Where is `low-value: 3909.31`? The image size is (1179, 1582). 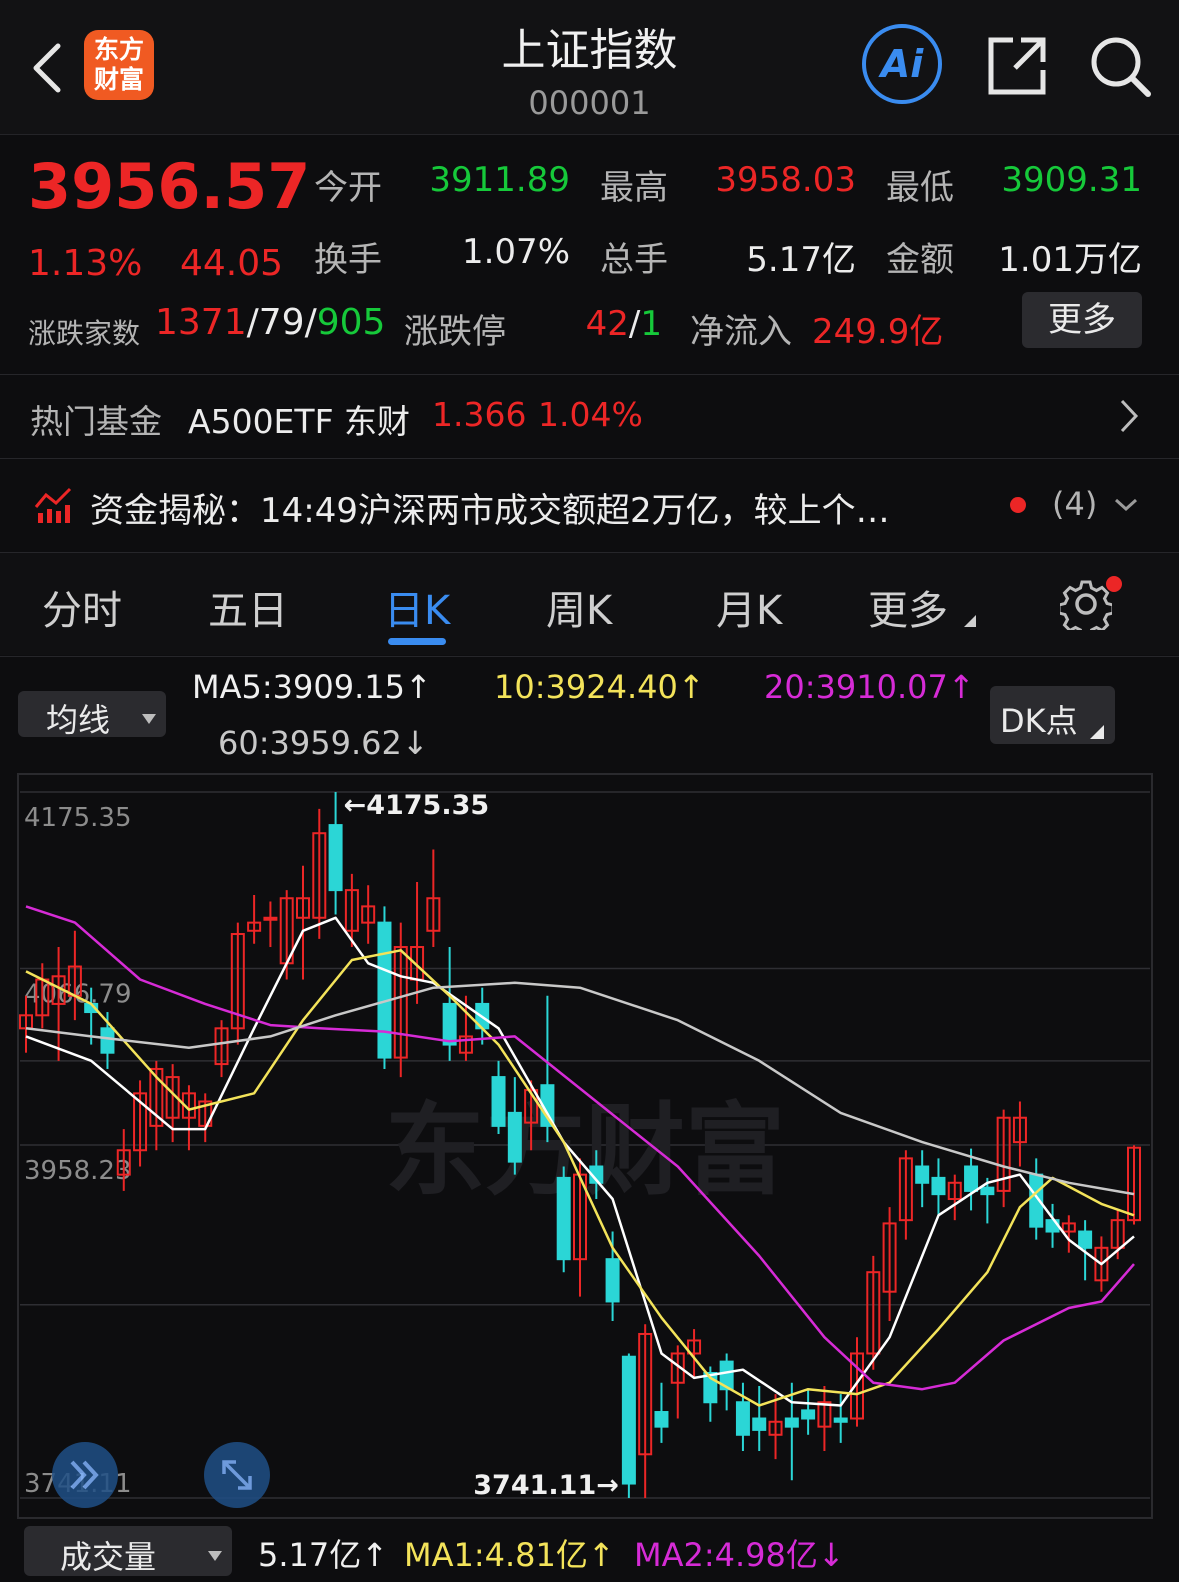 low-value: 3909.31 is located at coordinates (1071, 180).